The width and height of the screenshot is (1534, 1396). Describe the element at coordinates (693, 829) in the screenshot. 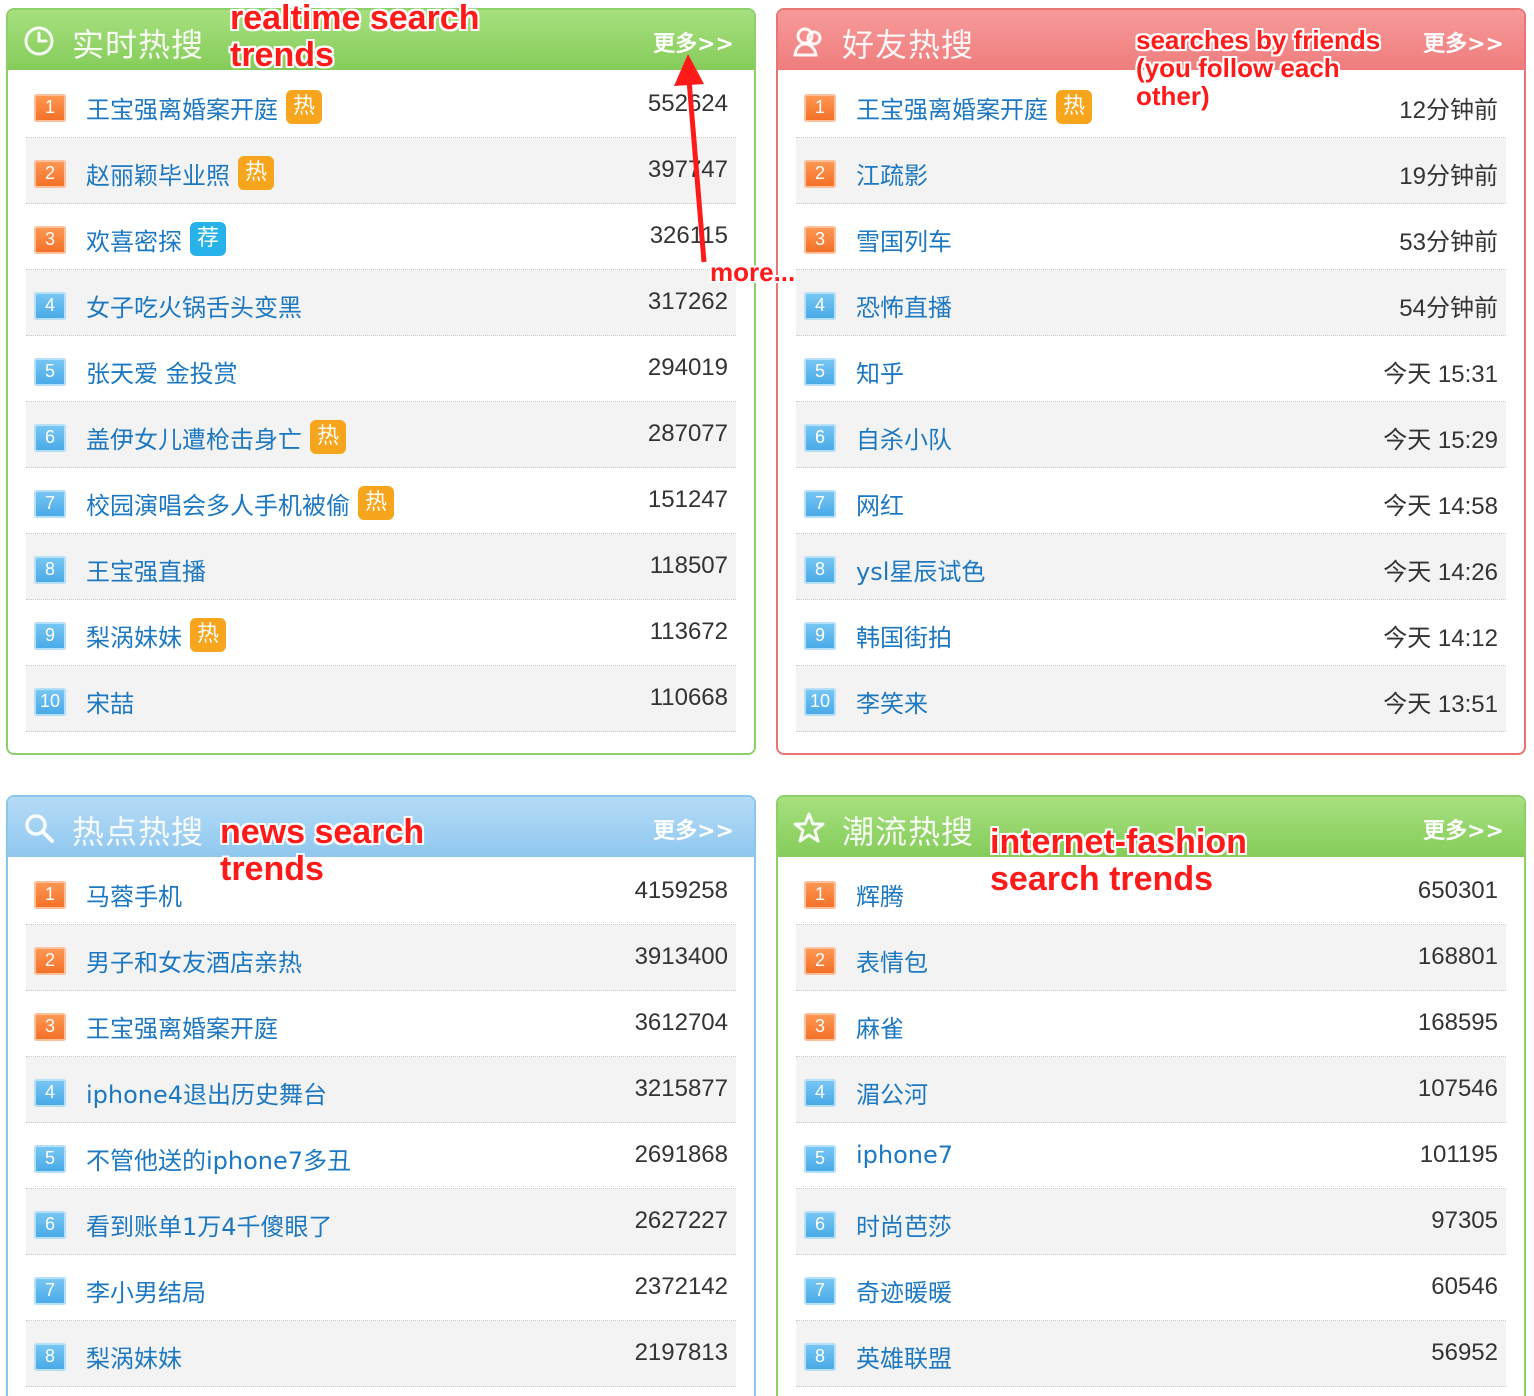

I see `news-more-link: 更多>>` at that location.